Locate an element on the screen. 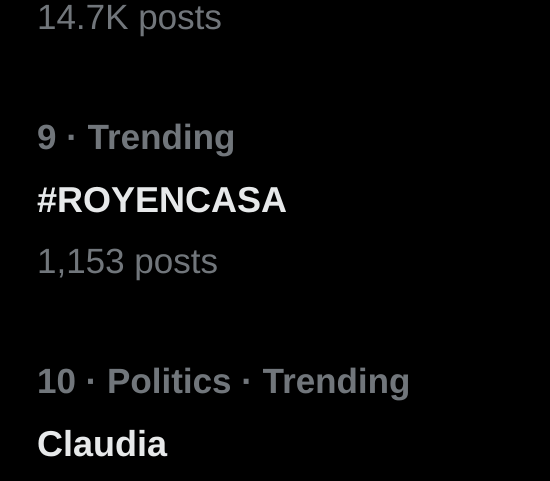 The image size is (550, 481). trend-title: #ROYENCASA is located at coordinates (162, 200).